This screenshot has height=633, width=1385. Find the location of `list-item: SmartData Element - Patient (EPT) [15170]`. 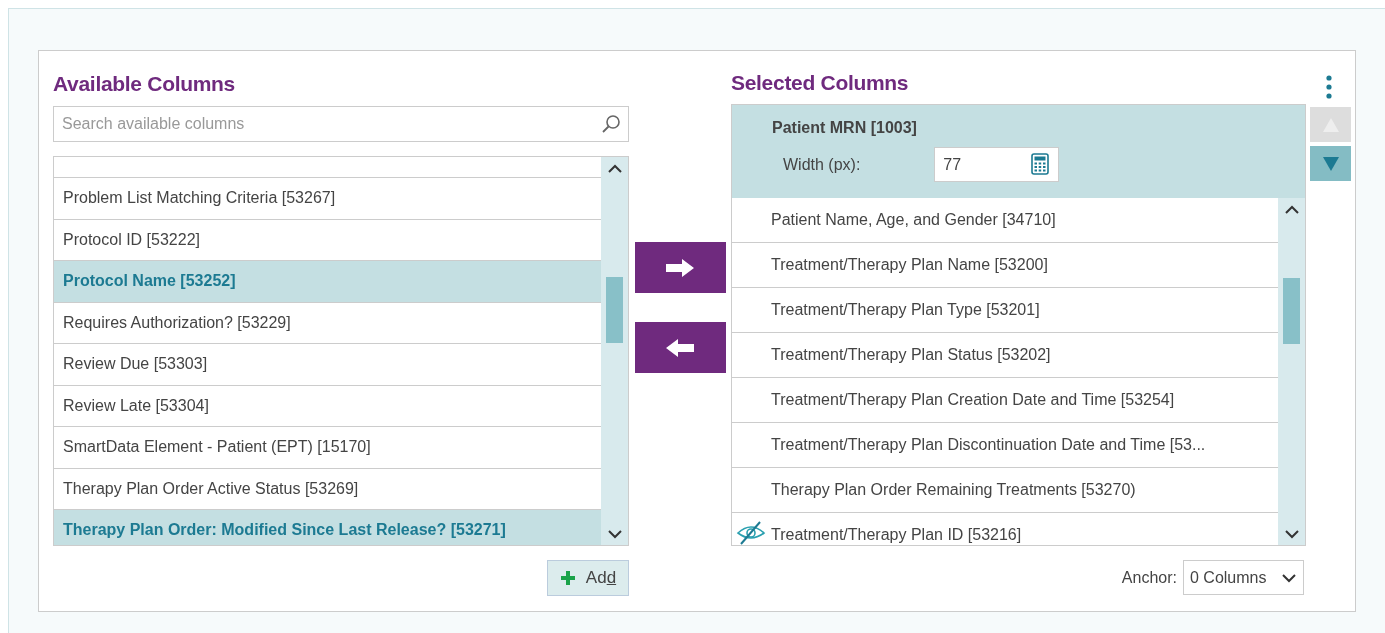

list-item: SmartData Element - Patient (EPT) [15170] is located at coordinates (327, 448).